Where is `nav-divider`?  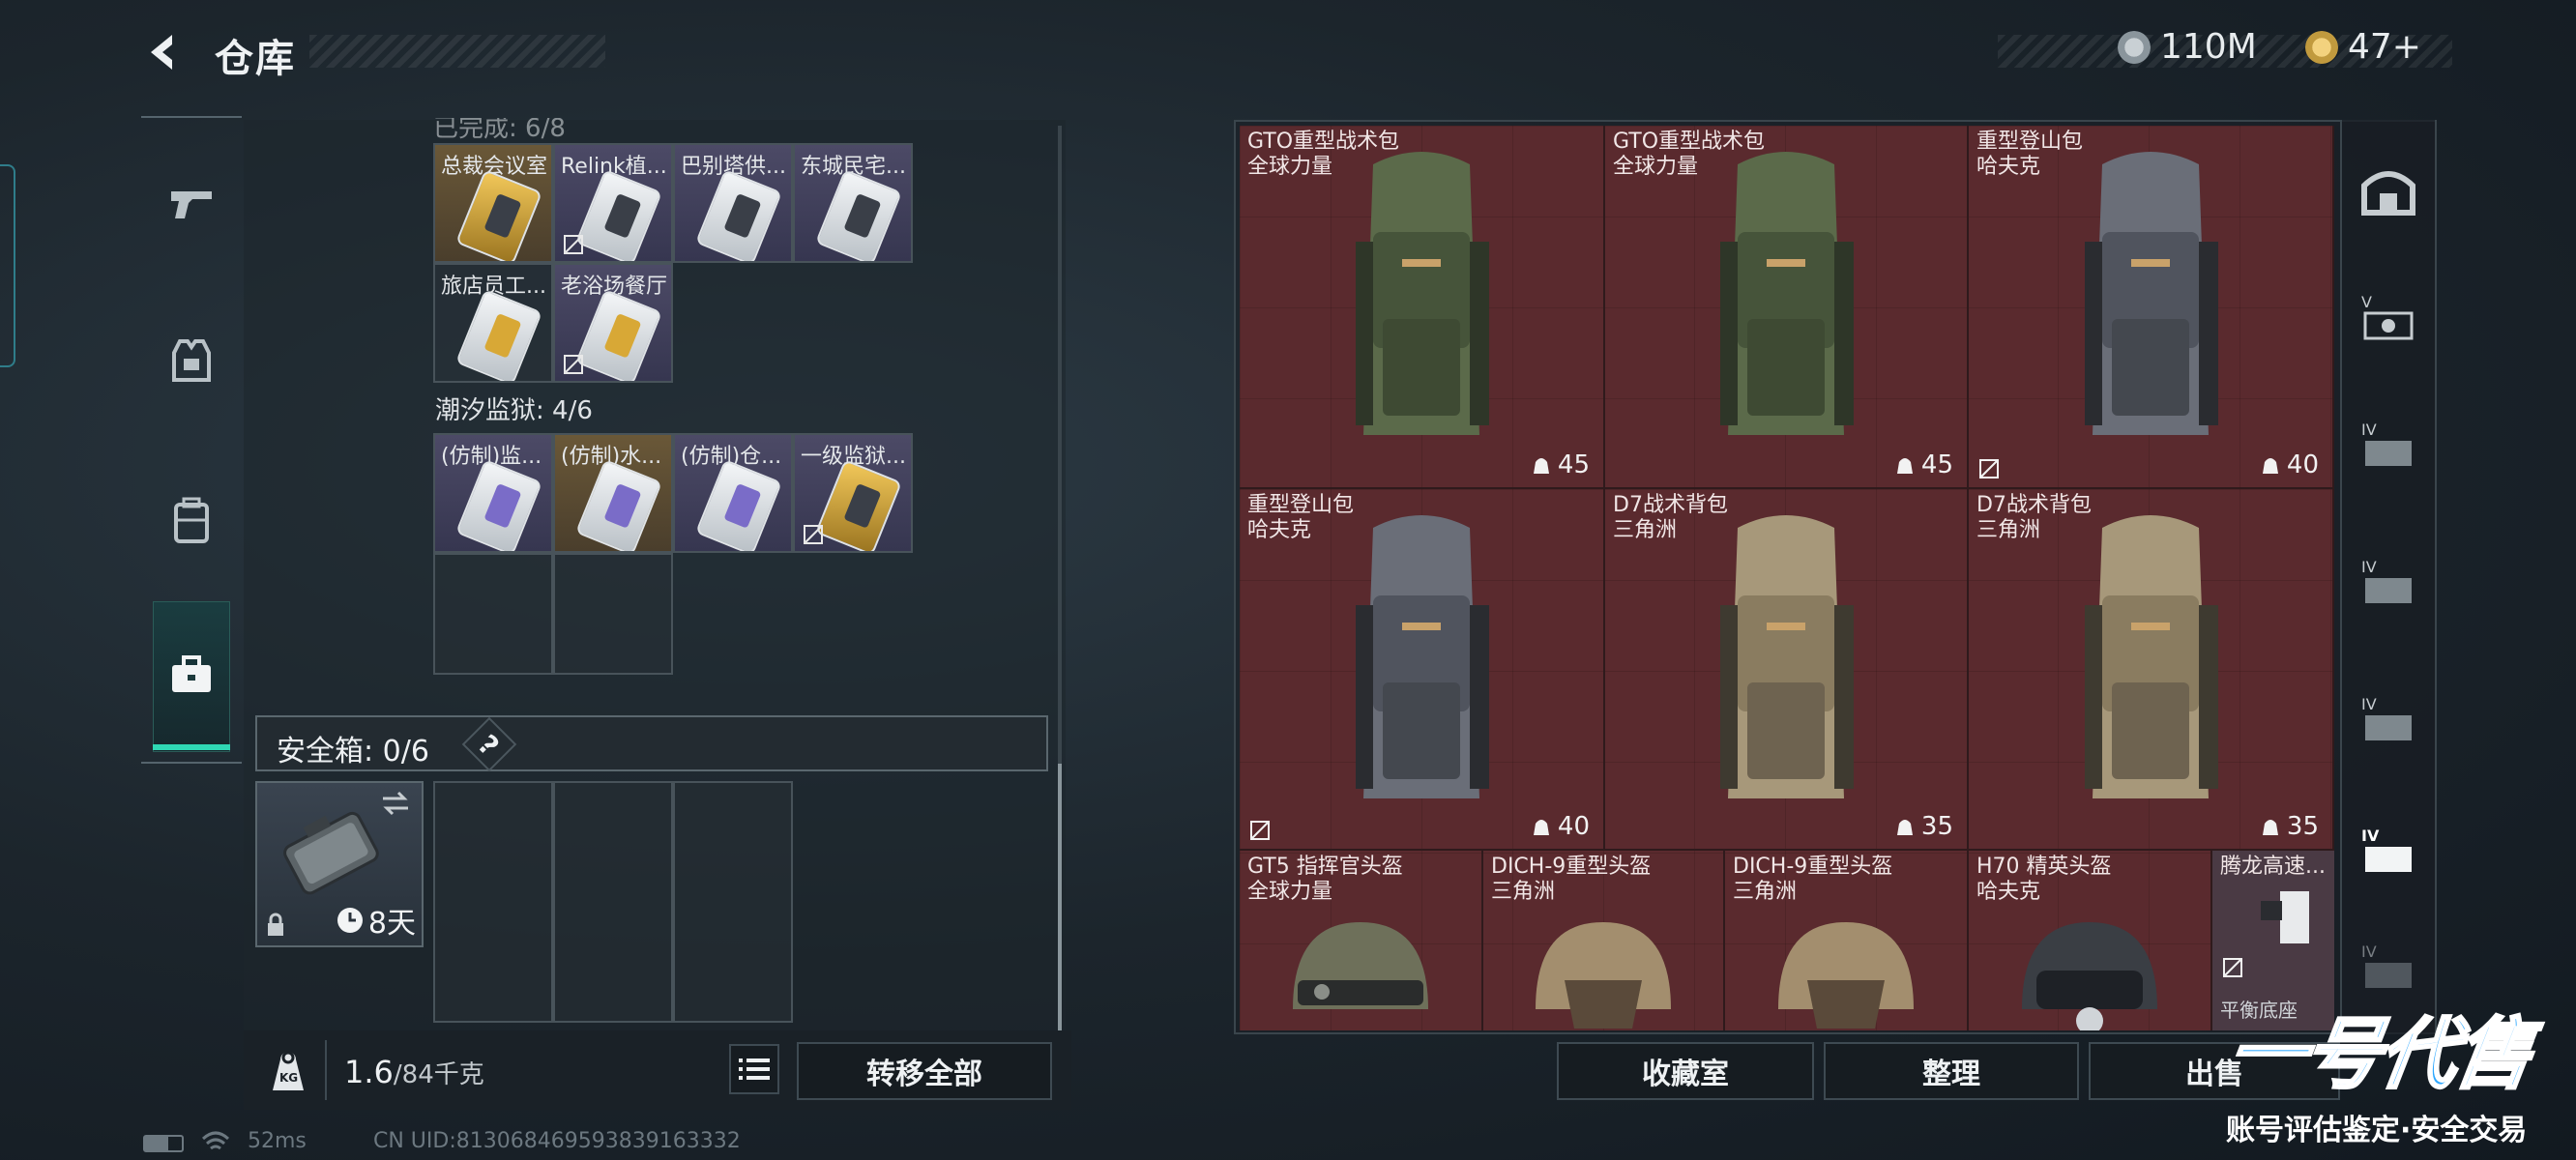 nav-divider is located at coordinates (191, 117).